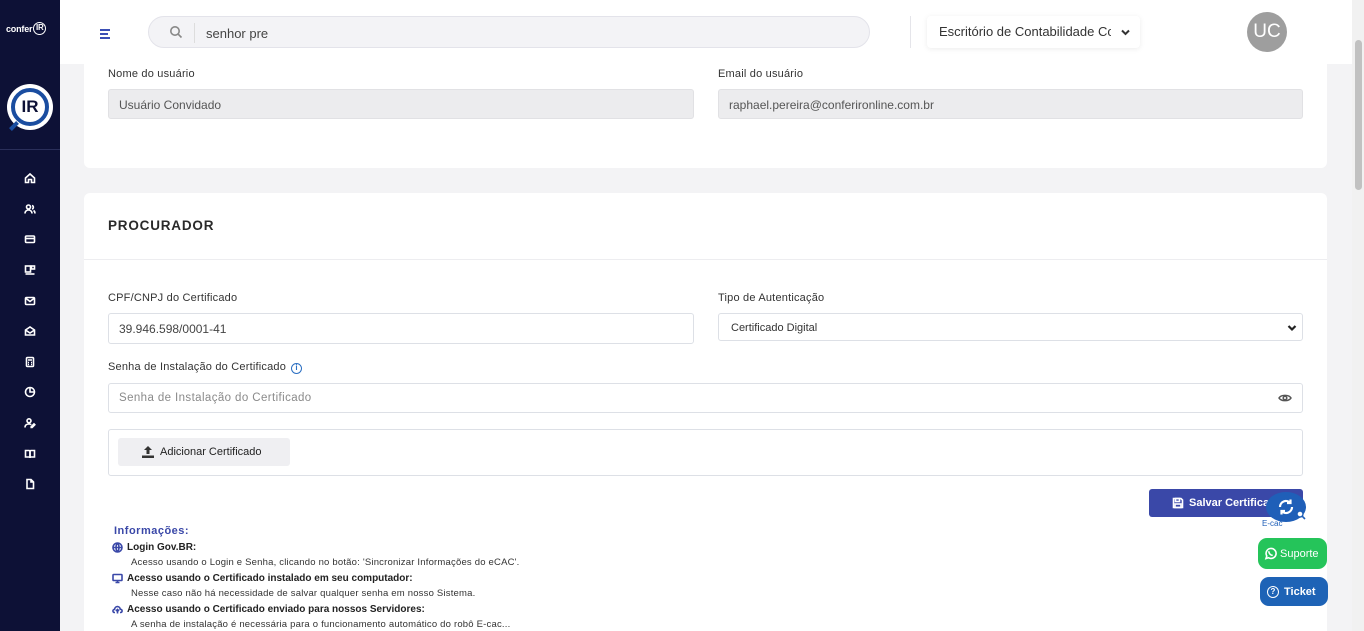 This screenshot has height=631, width=1364. What do you see at coordinates (1178, 503) in the screenshot?
I see `save-icon` at bounding box center [1178, 503].